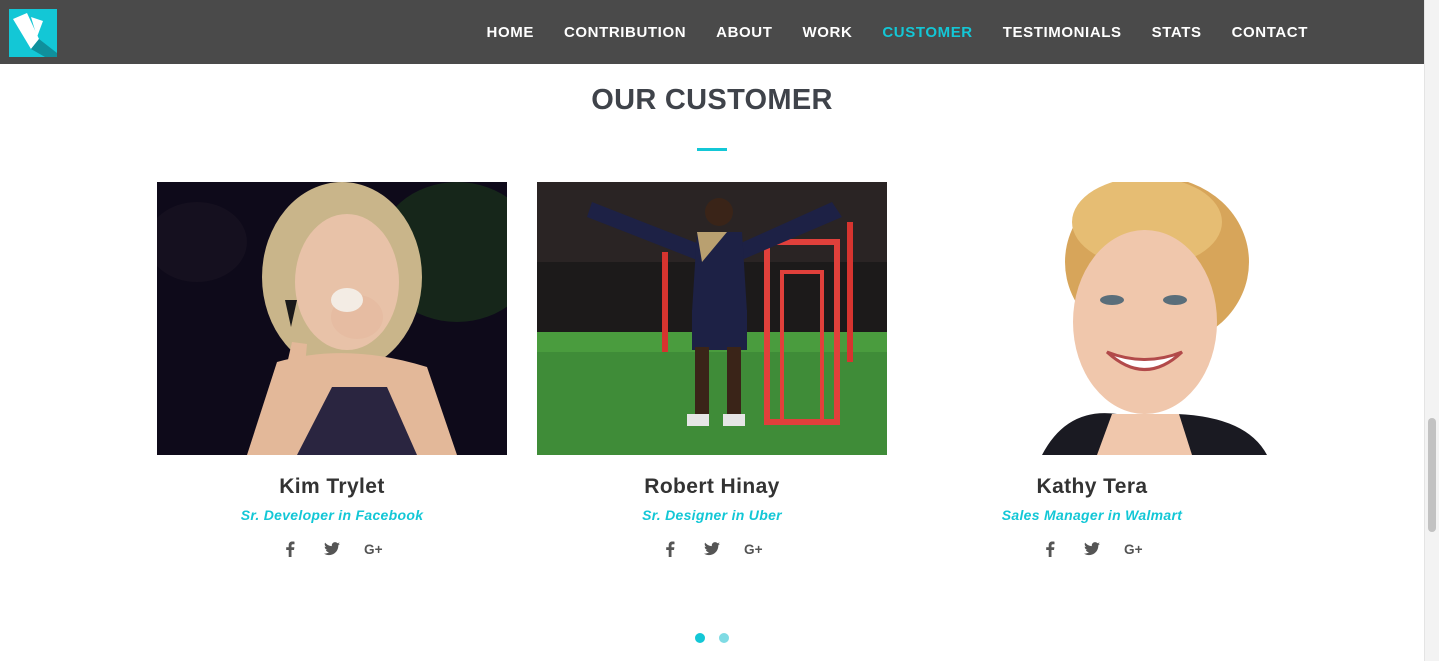 Image resolution: width=1439 pixels, height=661 pixels. Describe the element at coordinates (712, 149) in the screenshot. I see `title-underline` at that location.